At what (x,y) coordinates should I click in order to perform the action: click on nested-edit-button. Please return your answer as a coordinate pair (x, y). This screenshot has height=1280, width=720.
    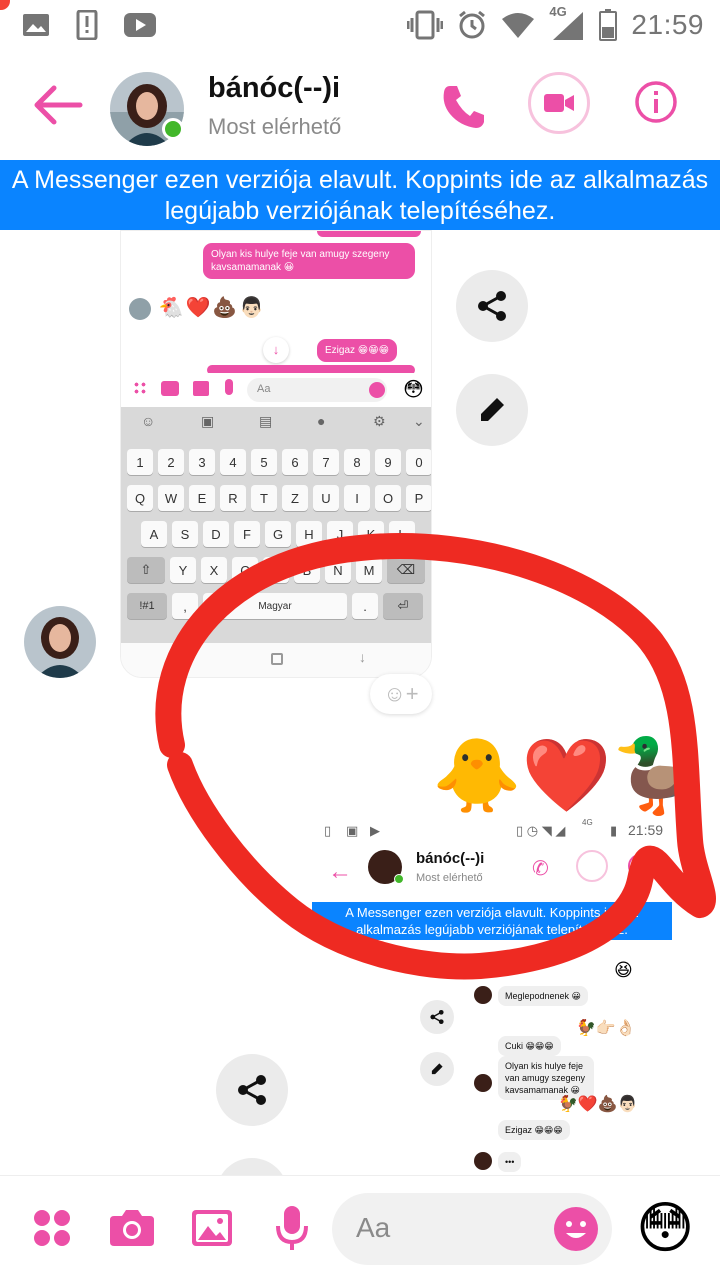
    Looking at the image, I should click on (437, 1069).